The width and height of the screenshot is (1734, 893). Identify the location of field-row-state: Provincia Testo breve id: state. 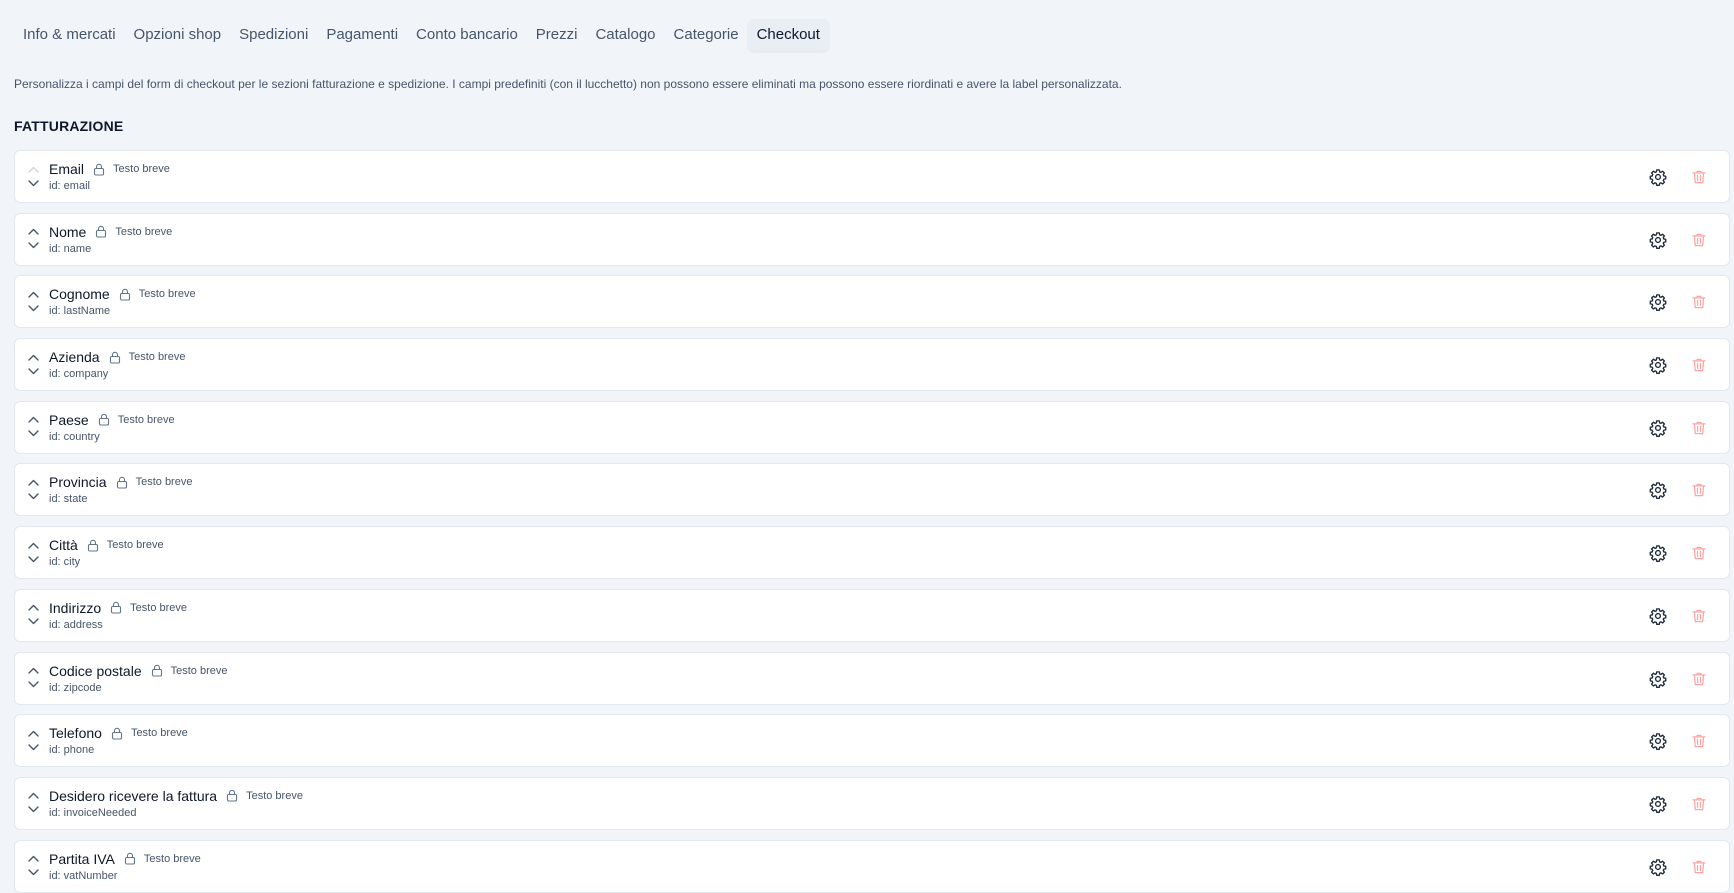
(872, 490).